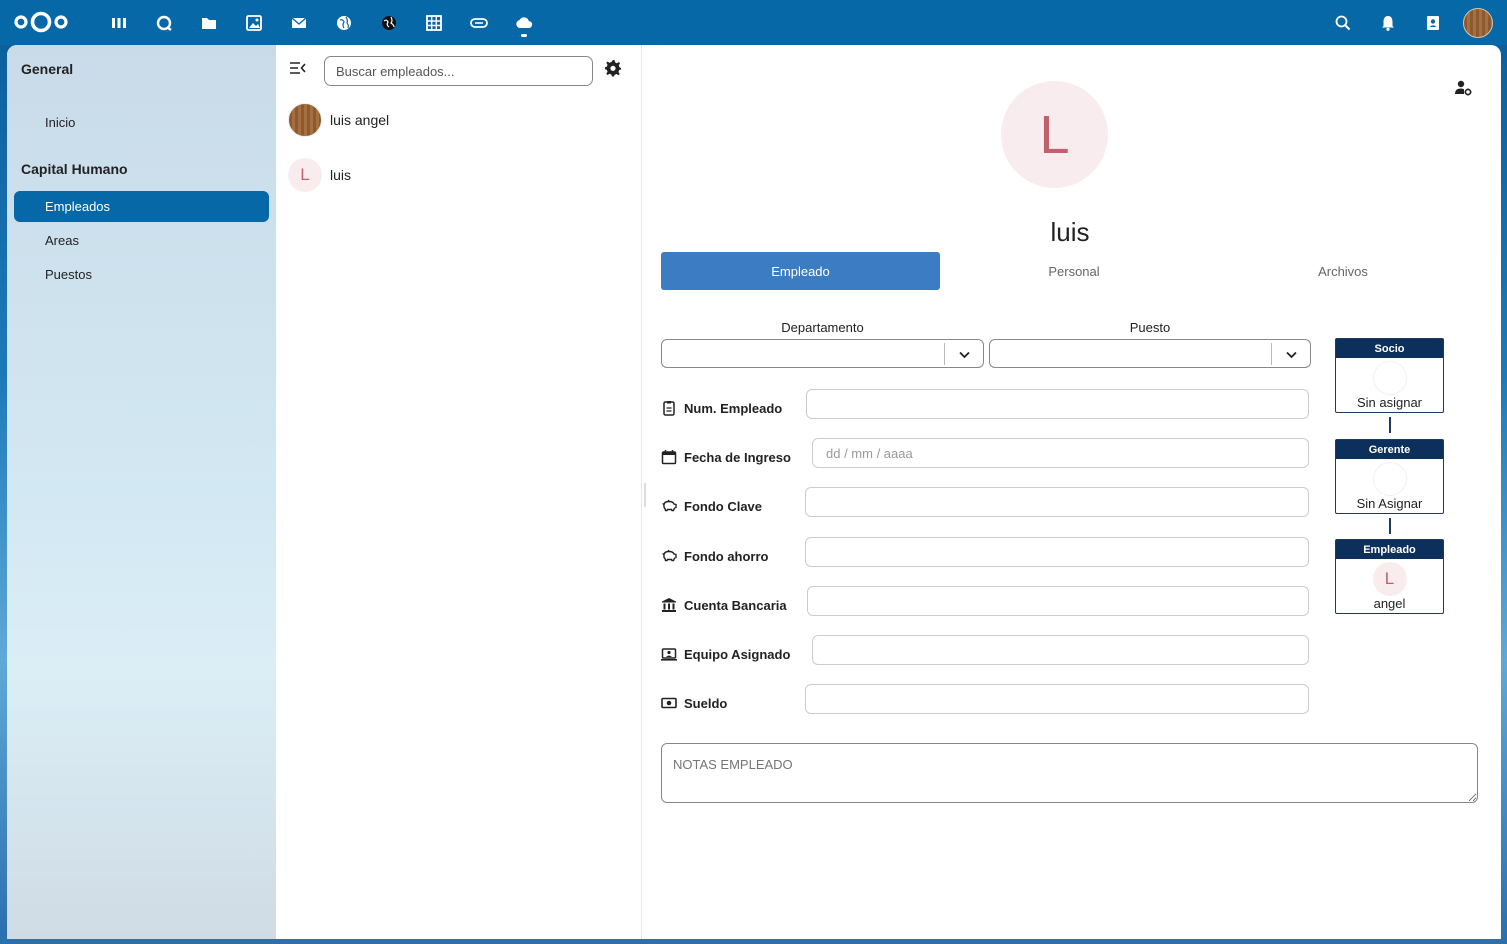 The image size is (1507, 944). What do you see at coordinates (523, 22) in the screenshot?
I see `cloud-icon` at bounding box center [523, 22].